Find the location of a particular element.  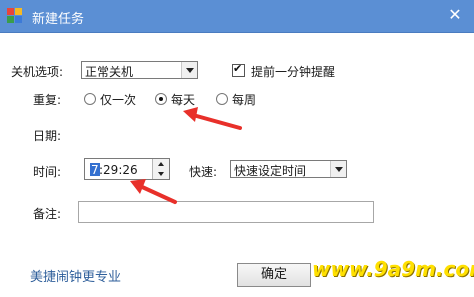

arrow-to-time-icon is located at coordinates (153, 191).